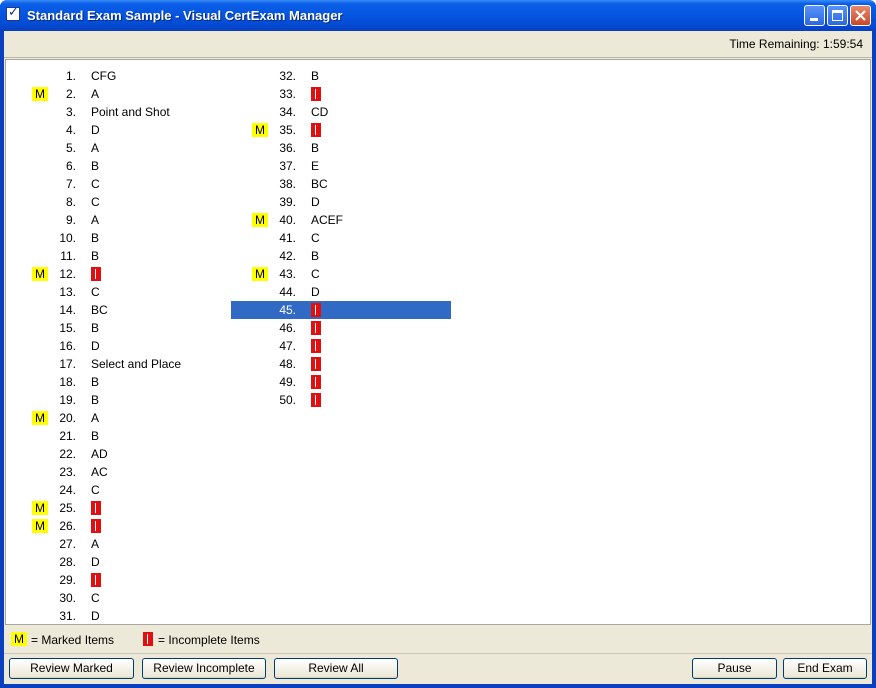 The image size is (876, 688). Describe the element at coordinates (118, 400) in the screenshot. I see `question-row: 19. B` at that location.